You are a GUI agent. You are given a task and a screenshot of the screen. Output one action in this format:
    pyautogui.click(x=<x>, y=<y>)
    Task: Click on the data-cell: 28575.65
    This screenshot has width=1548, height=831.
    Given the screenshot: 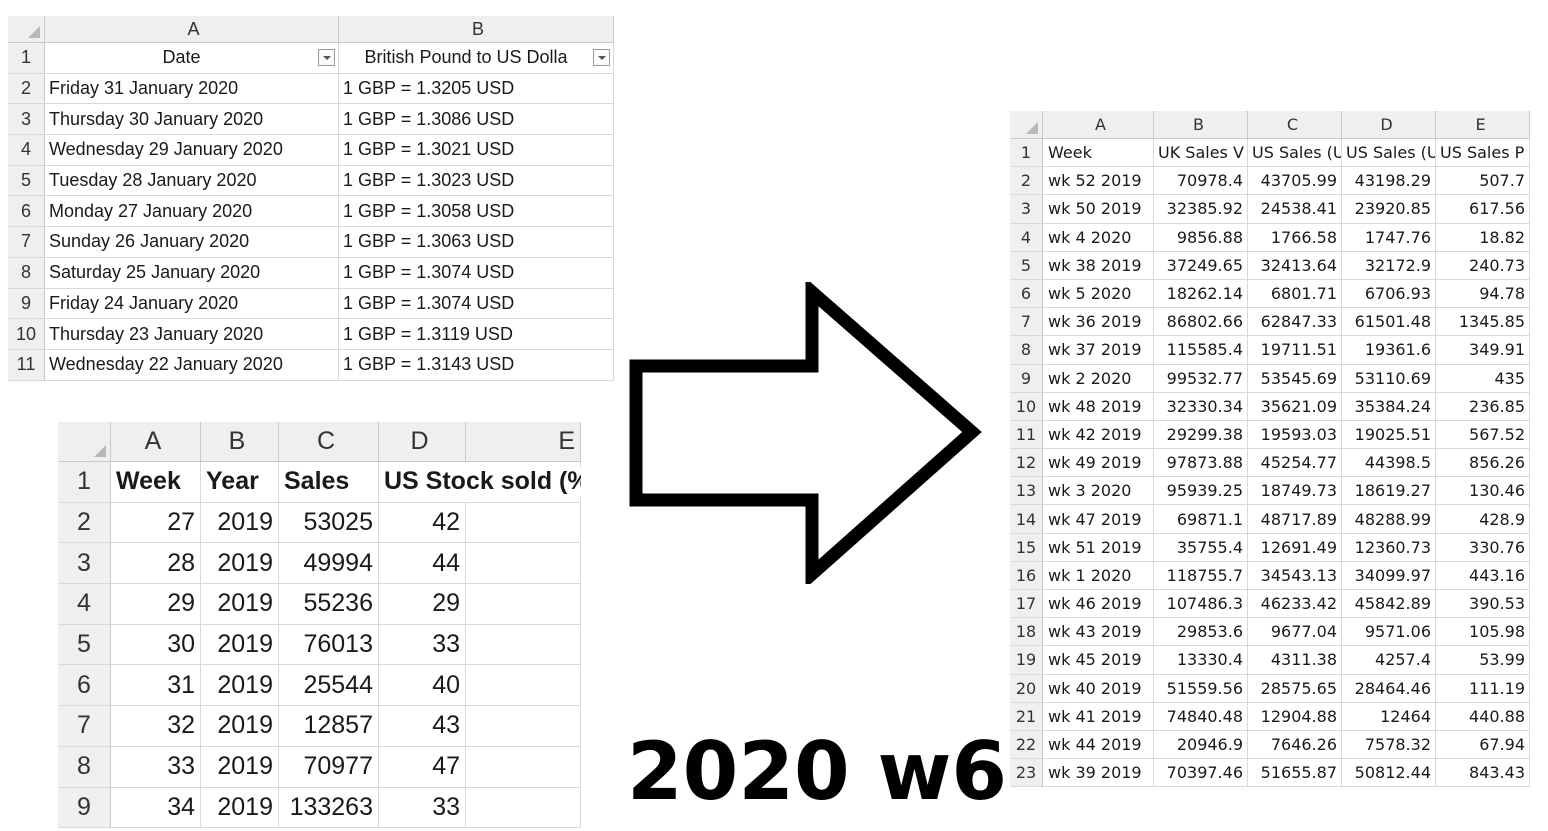 What is the action you would take?
    pyautogui.click(x=1295, y=688)
    